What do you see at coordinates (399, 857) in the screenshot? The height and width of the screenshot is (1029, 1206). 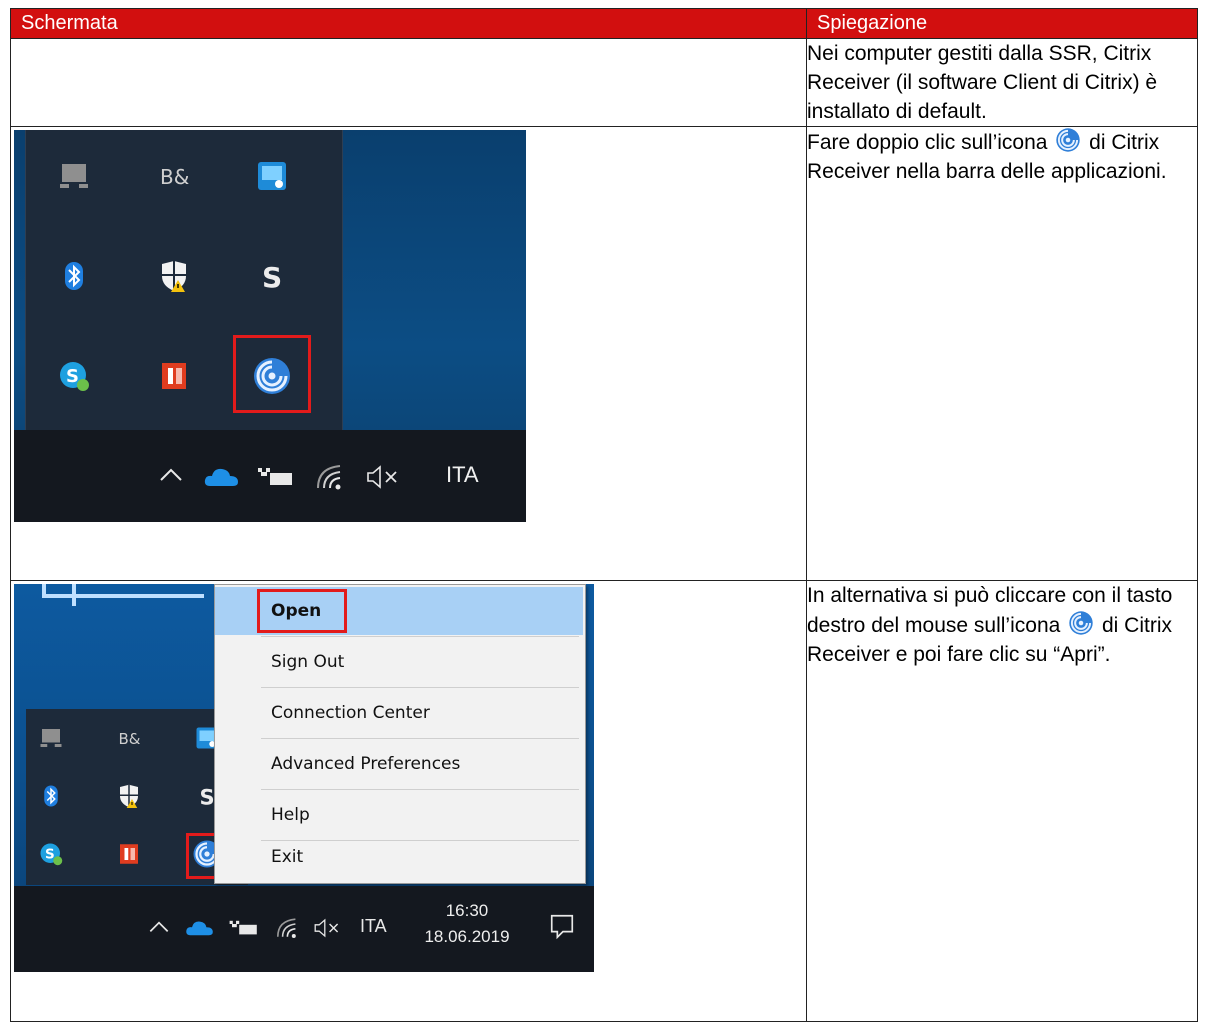 I see `menu-item-exit: Exit` at bounding box center [399, 857].